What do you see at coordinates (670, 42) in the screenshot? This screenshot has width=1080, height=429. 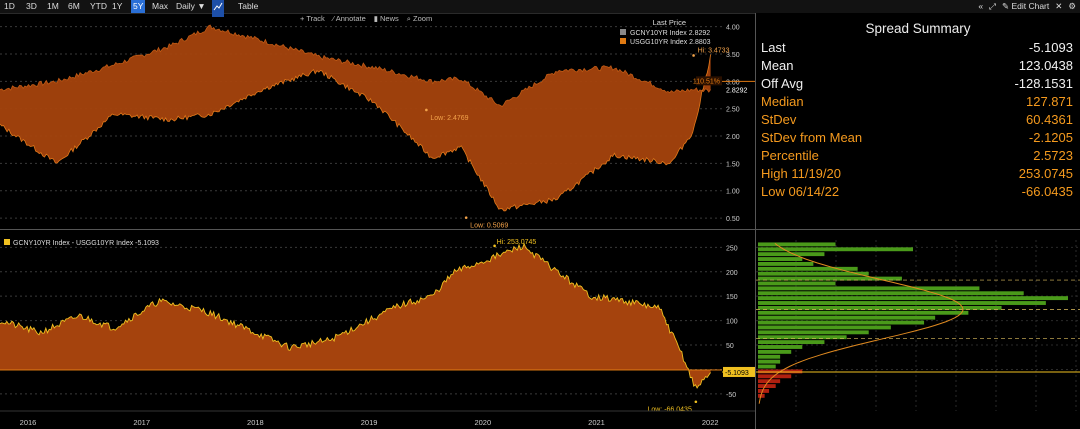 I see `legend-entry: USGG10YR Index 2.8803` at bounding box center [670, 42].